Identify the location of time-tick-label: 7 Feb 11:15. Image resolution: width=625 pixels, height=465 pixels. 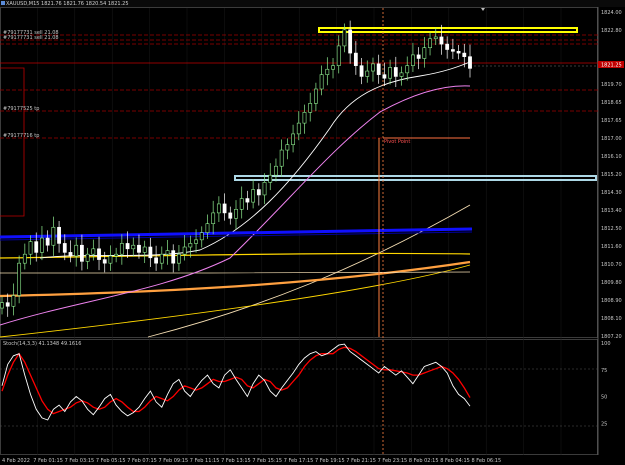
(205, 461).